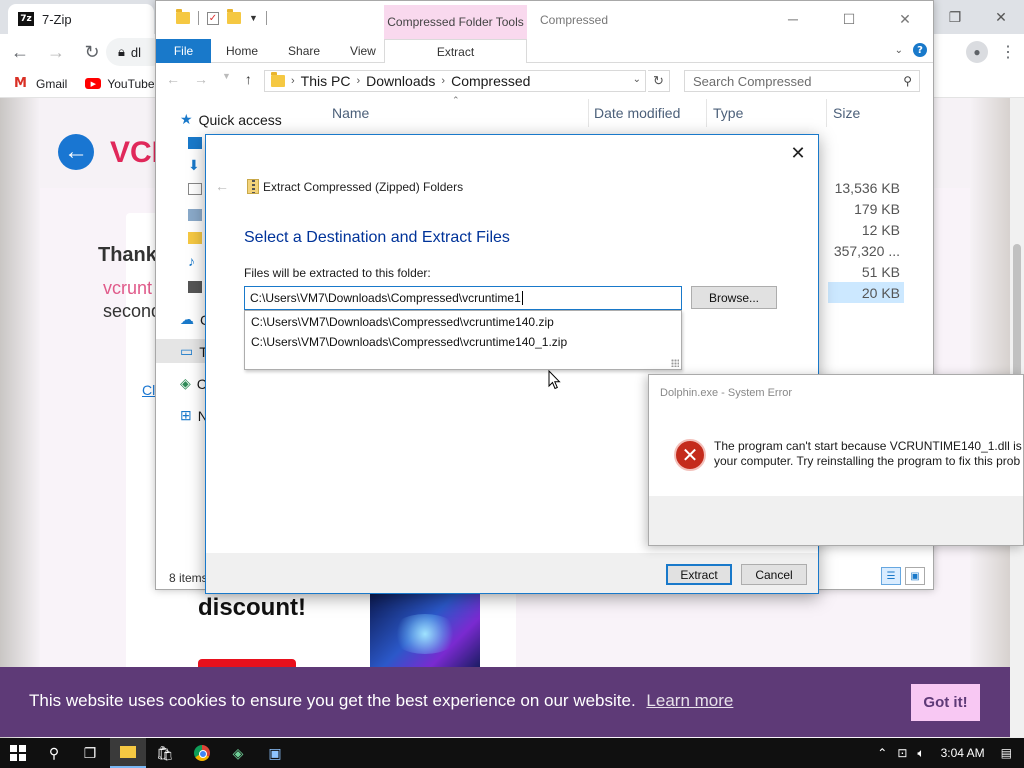  What do you see at coordinates (846, 113) in the screenshot?
I see `column-size: Size` at bounding box center [846, 113].